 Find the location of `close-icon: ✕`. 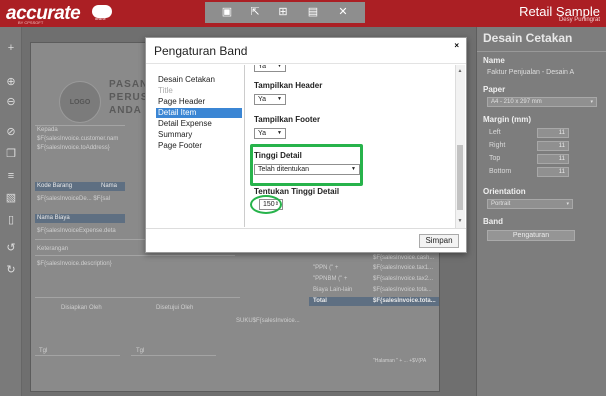

close-icon: ✕ is located at coordinates (343, 12).